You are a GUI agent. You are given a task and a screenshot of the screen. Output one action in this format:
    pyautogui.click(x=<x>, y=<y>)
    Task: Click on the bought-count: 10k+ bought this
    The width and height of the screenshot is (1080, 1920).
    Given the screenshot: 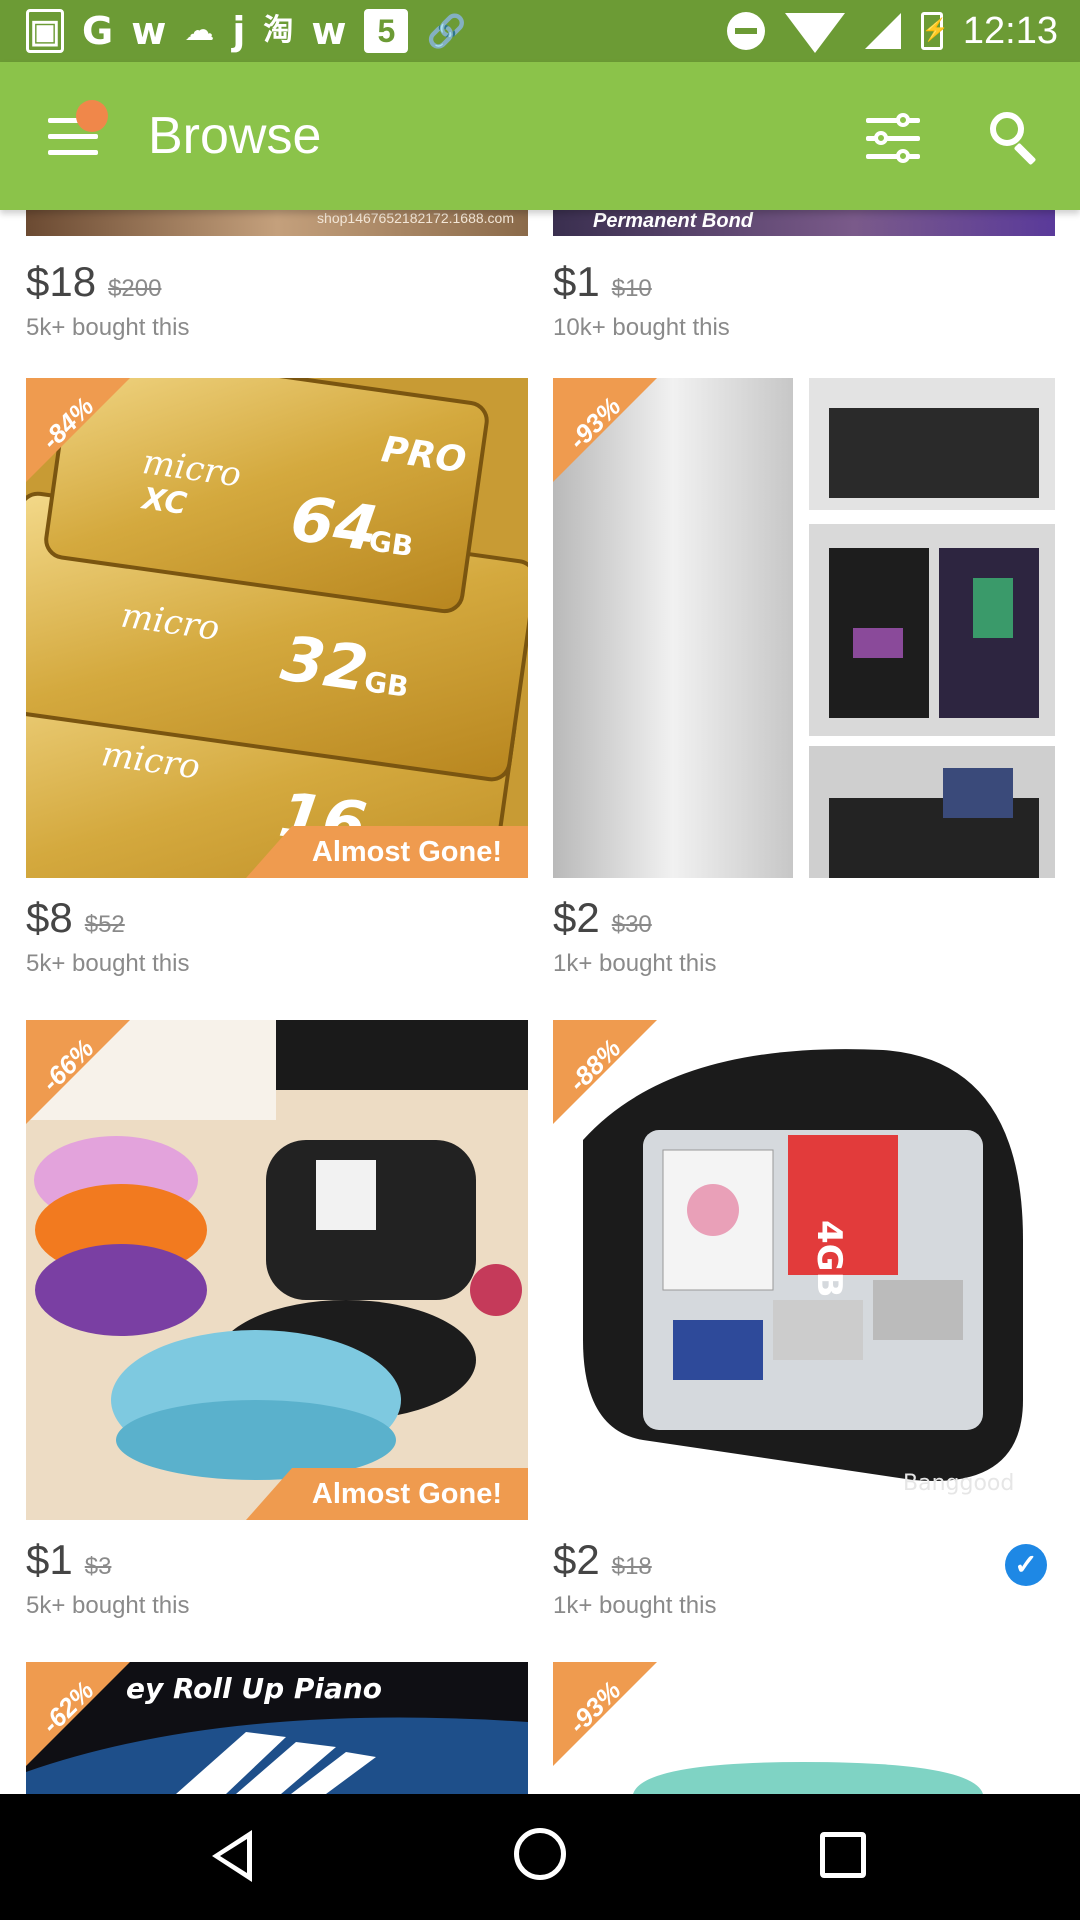 What is the action you would take?
    pyautogui.click(x=641, y=327)
    